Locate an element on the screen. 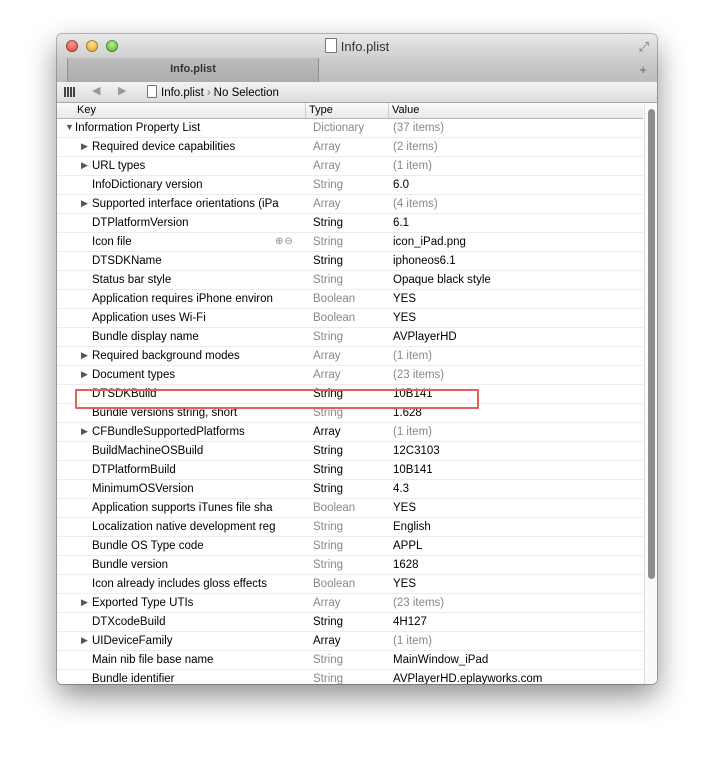 Image resolution: width=714 pixels, height=763 pixels. row-key: DTPlatformVersion is located at coordinates (188, 223).